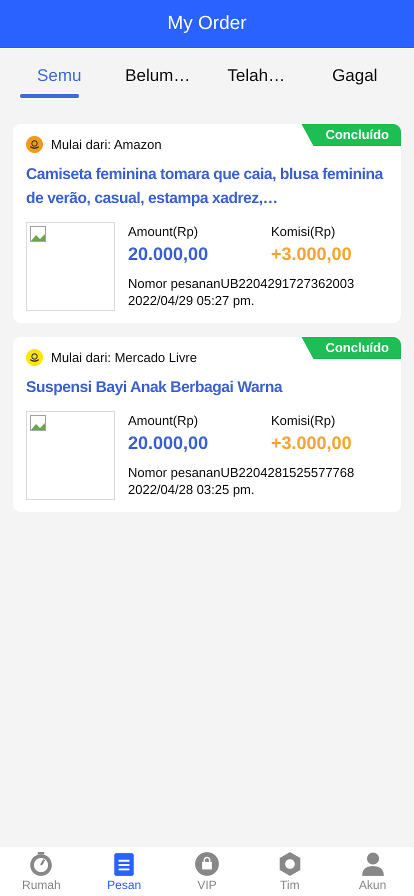 This screenshot has height=896, width=414. I want to click on person-icon, so click(373, 864).